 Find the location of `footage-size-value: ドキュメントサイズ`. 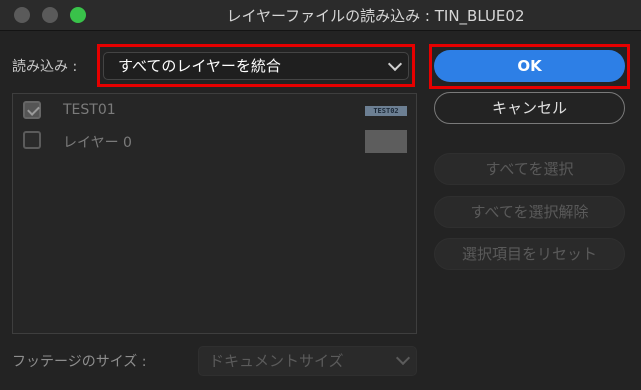

footage-size-value: ドキュメントサイズ is located at coordinates (276, 361).